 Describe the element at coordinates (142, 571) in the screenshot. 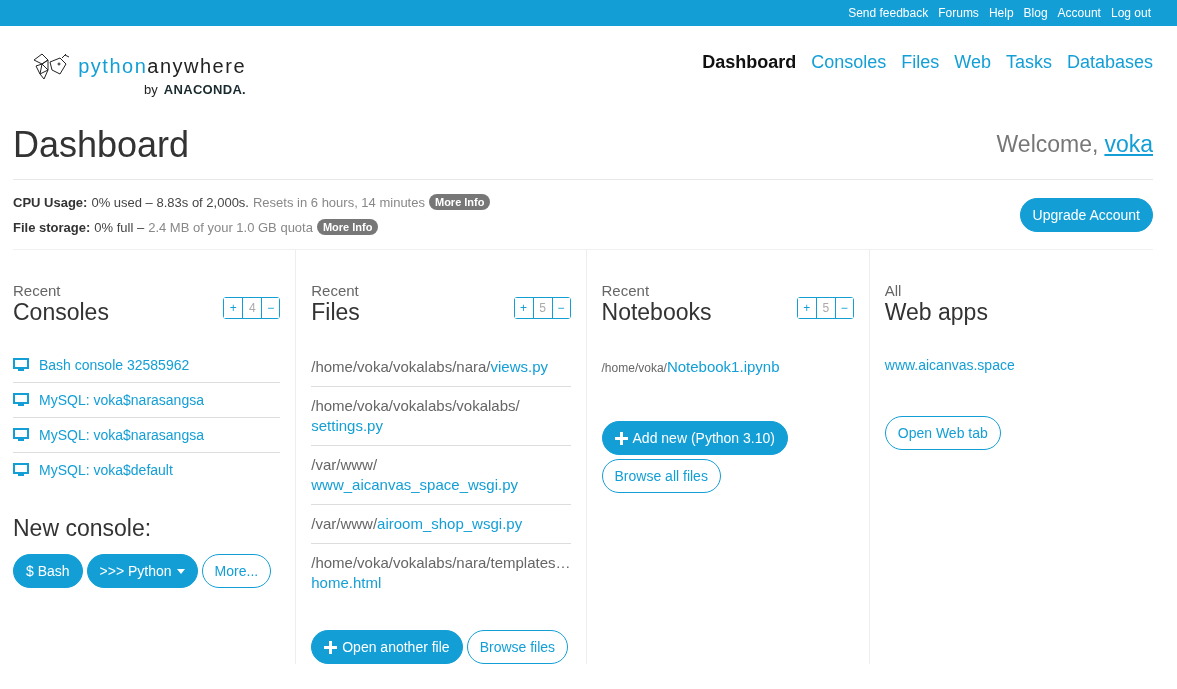

I see `action-button: >>> Python` at that location.